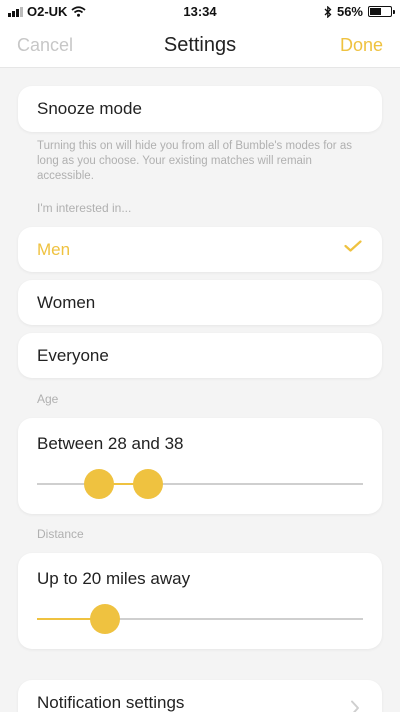  Describe the element at coordinates (200, 484) in the screenshot. I see `age-slider-track` at that location.